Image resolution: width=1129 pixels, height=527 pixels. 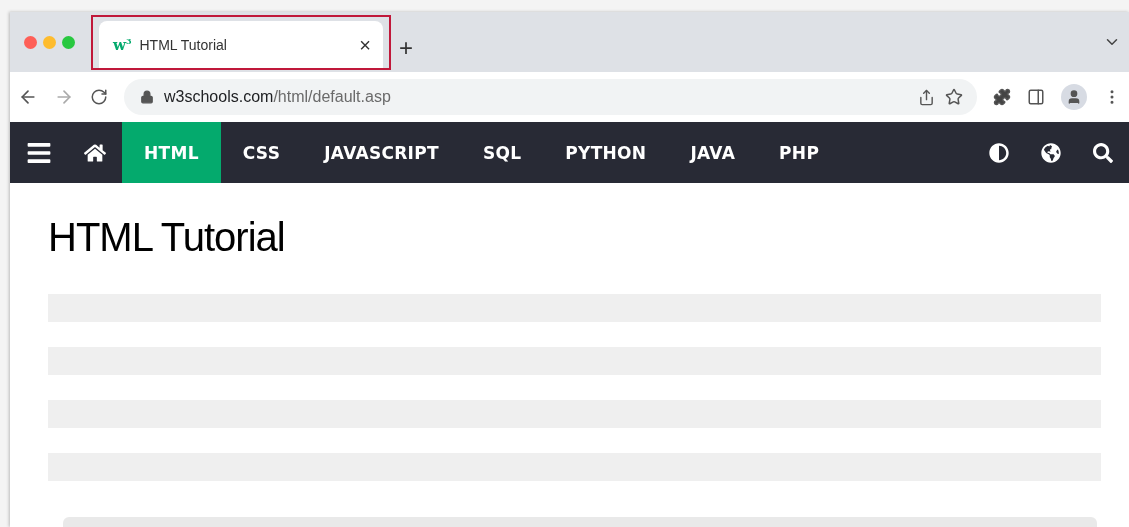 I want to click on lock-icon, so click(x=147, y=97).